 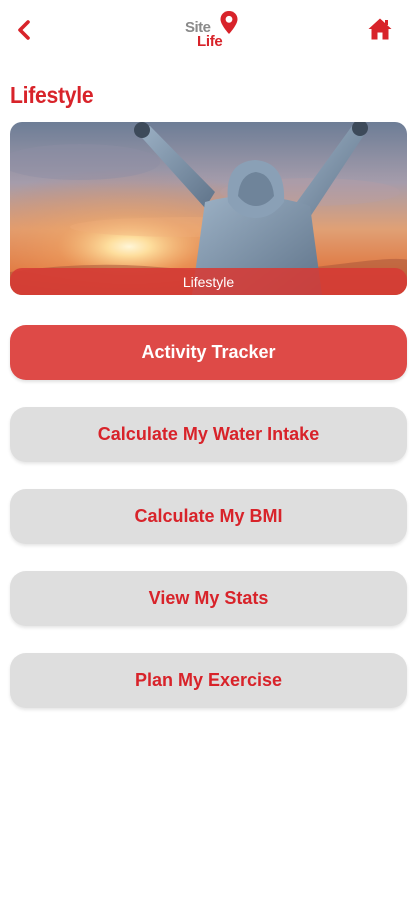 I want to click on home-icon, so click(x=380, y=29).